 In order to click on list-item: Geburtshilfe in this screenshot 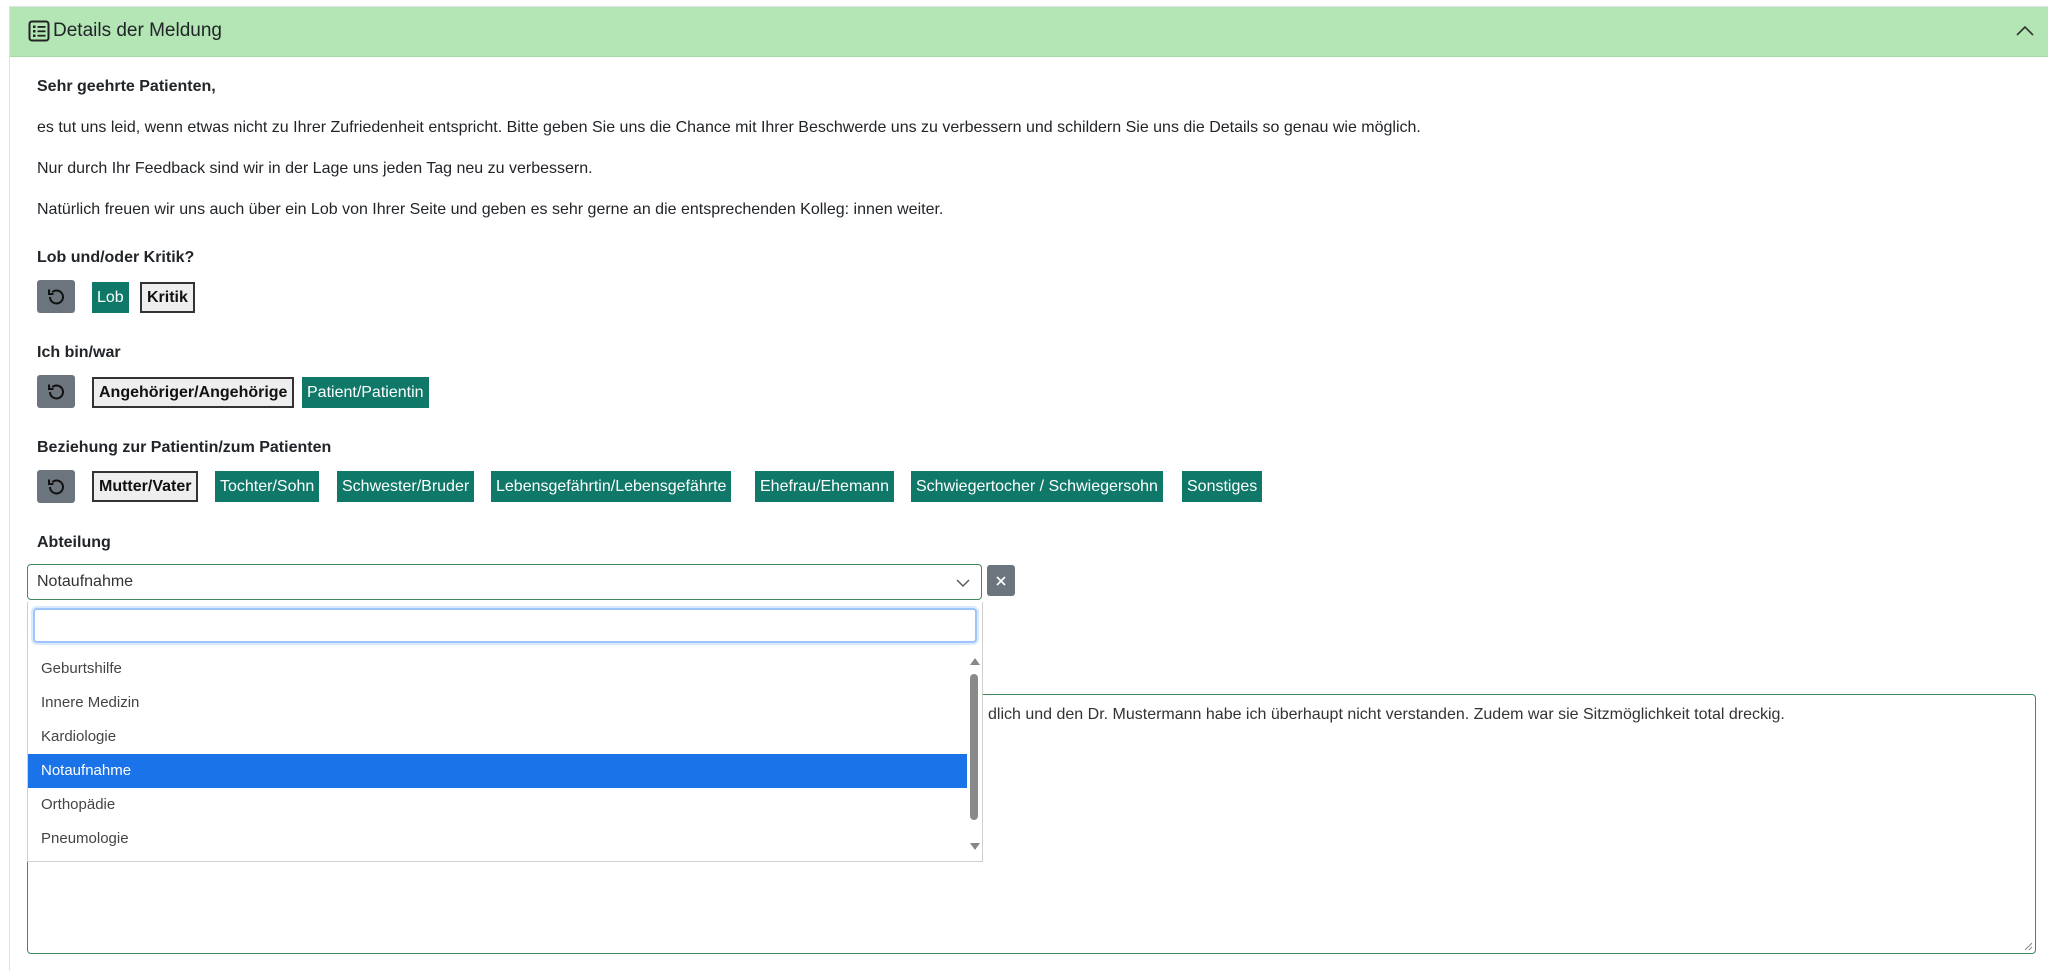, I will do `click(497, 669)`.